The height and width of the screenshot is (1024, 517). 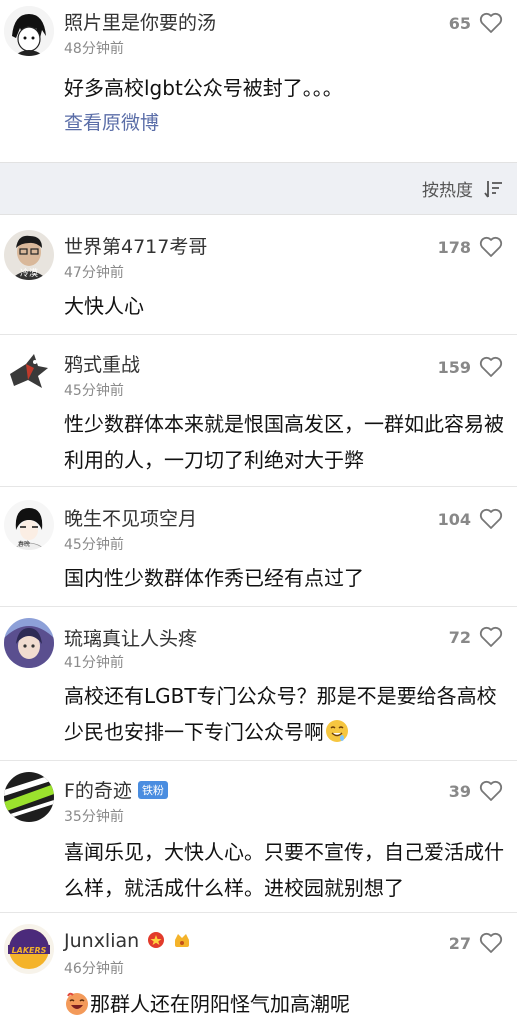 What do you see at coordinates (337, 731) in the screenshot?
I see `drool-emoji-icon` at bounding box center [337, 731].